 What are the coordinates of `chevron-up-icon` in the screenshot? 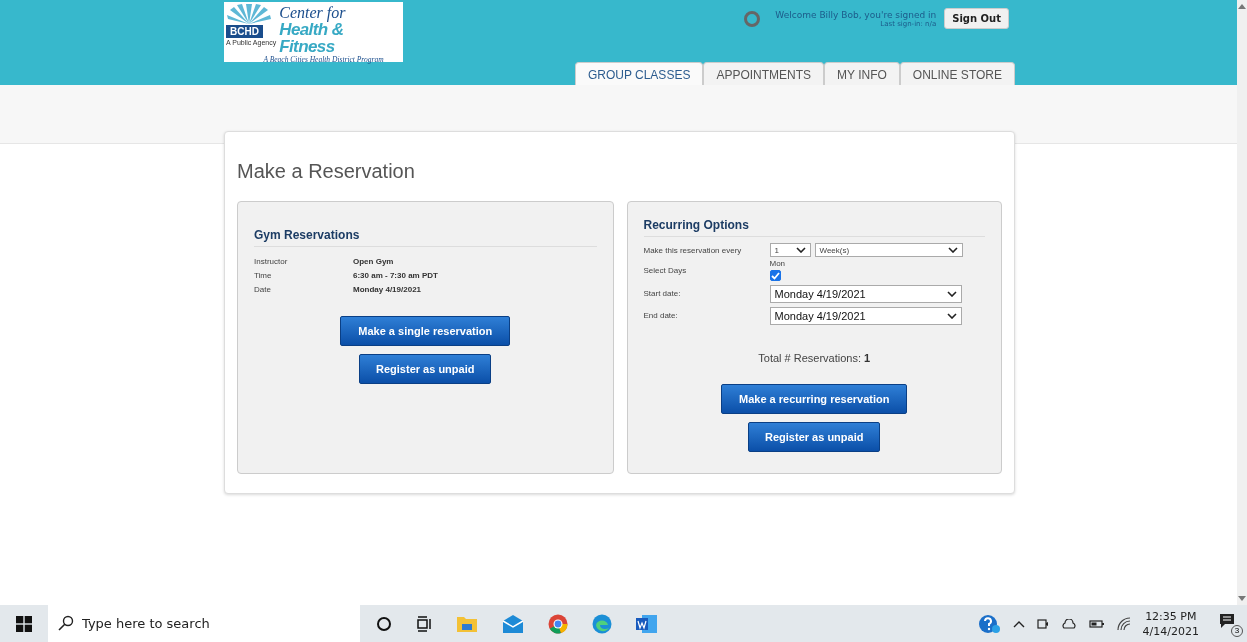 It's located at (1018, 623).